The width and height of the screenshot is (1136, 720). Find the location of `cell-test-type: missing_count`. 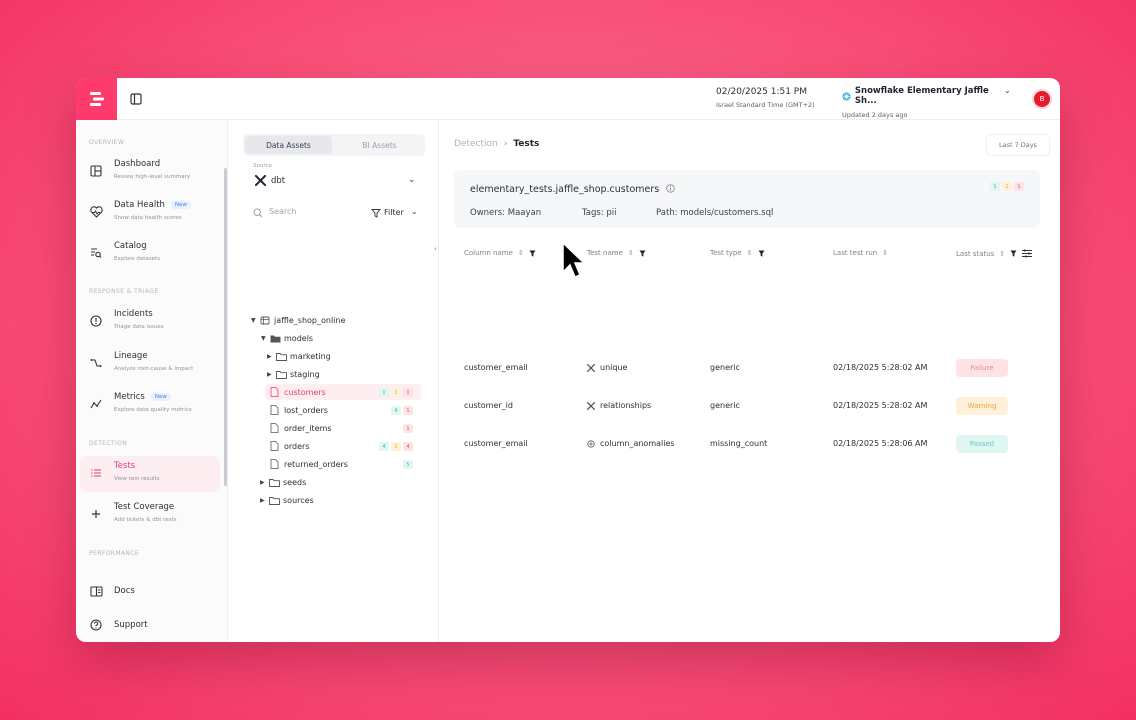

cell-test-type: missing_count is located at coordinates (739, 443).